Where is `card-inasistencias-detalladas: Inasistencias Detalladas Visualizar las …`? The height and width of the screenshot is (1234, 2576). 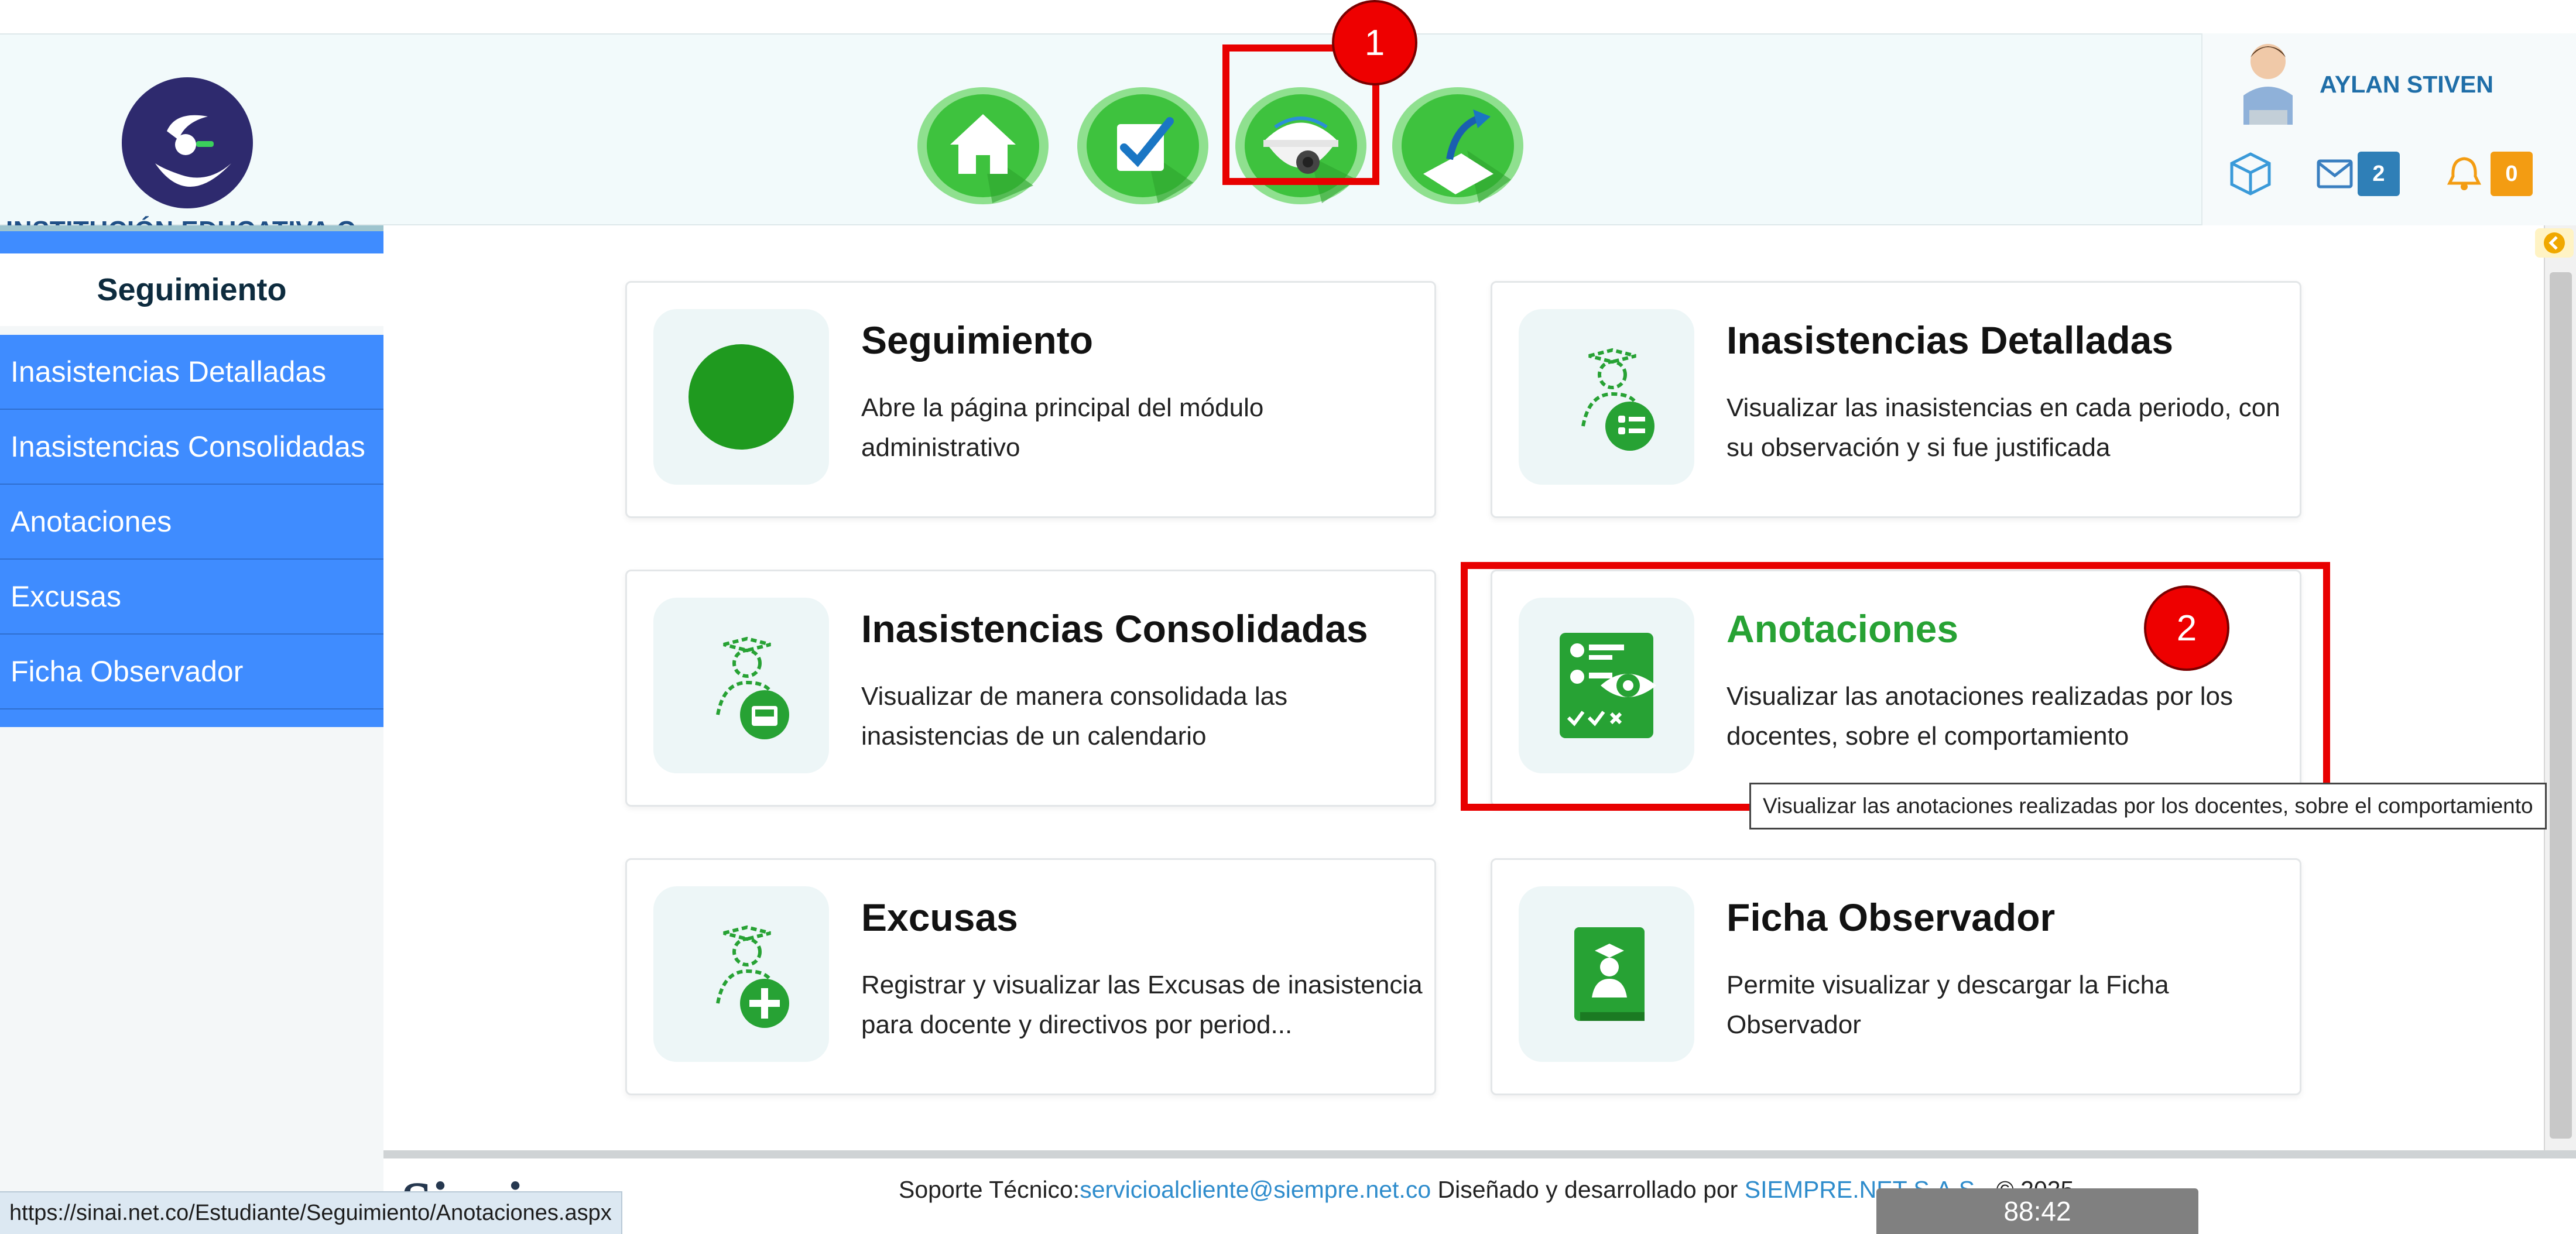
card-inasistencias-detalladas: Inasistencias Detalladas Visualizar las … is located at coordinates (1896, 400).